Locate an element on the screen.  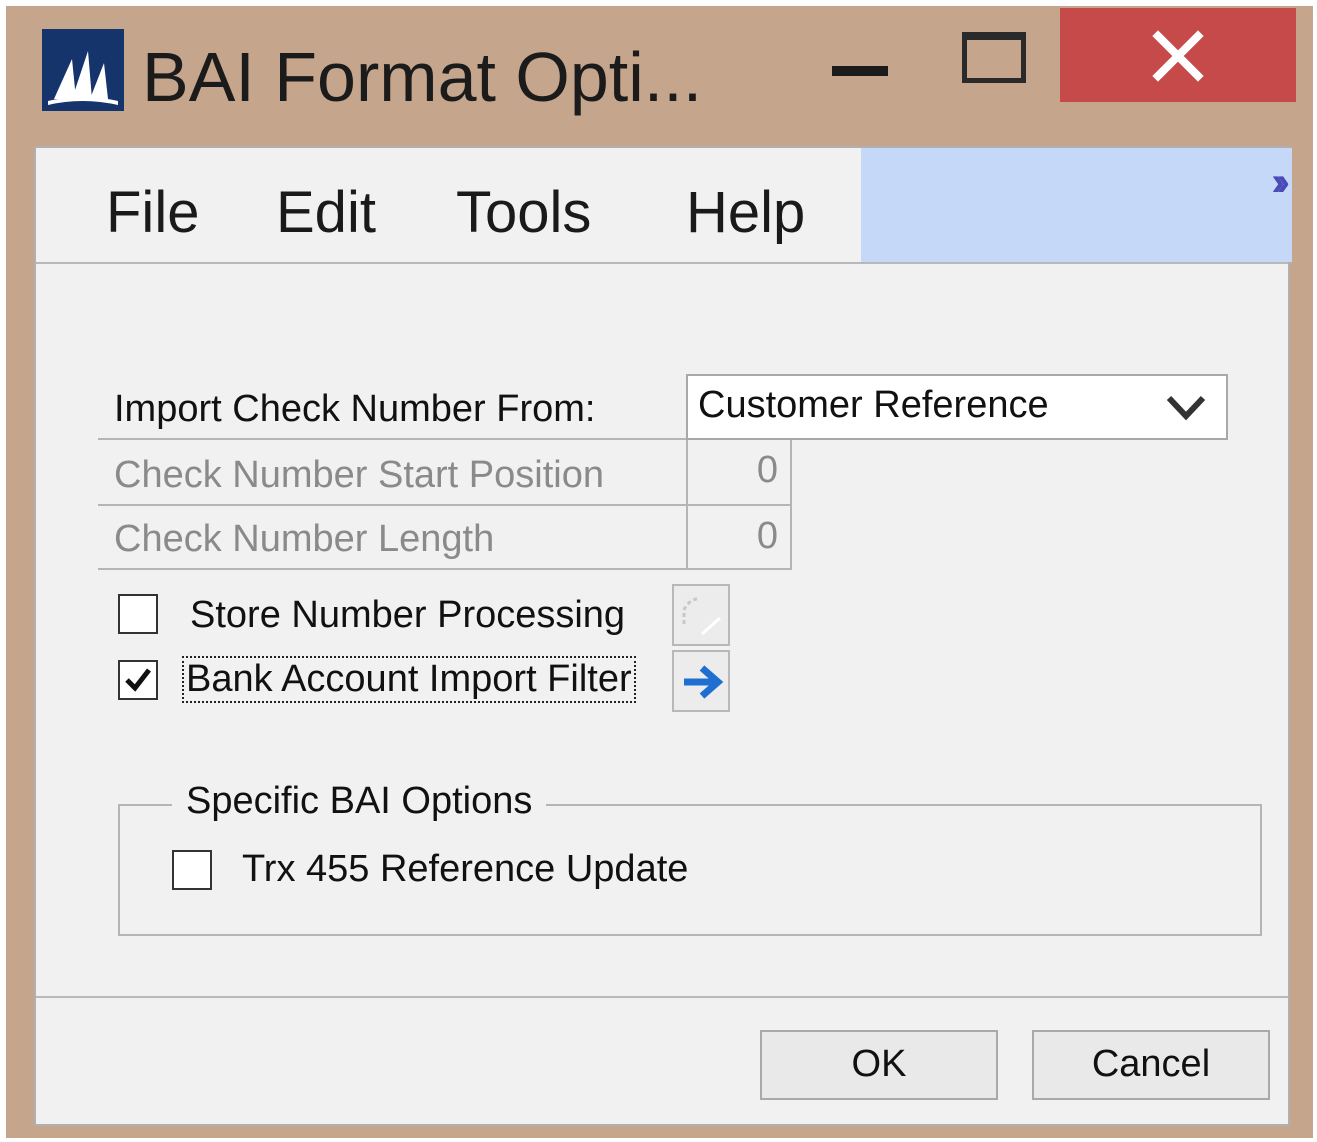
menu-file: File is located at coordinates (152, 213).